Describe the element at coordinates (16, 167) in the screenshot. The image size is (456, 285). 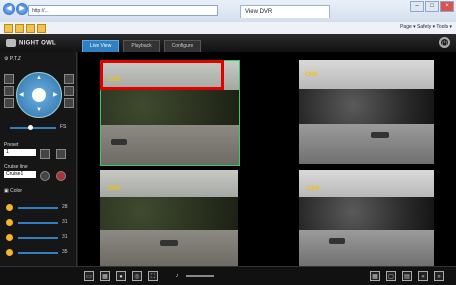
I see `cruise-label: Cruise line` at that location.